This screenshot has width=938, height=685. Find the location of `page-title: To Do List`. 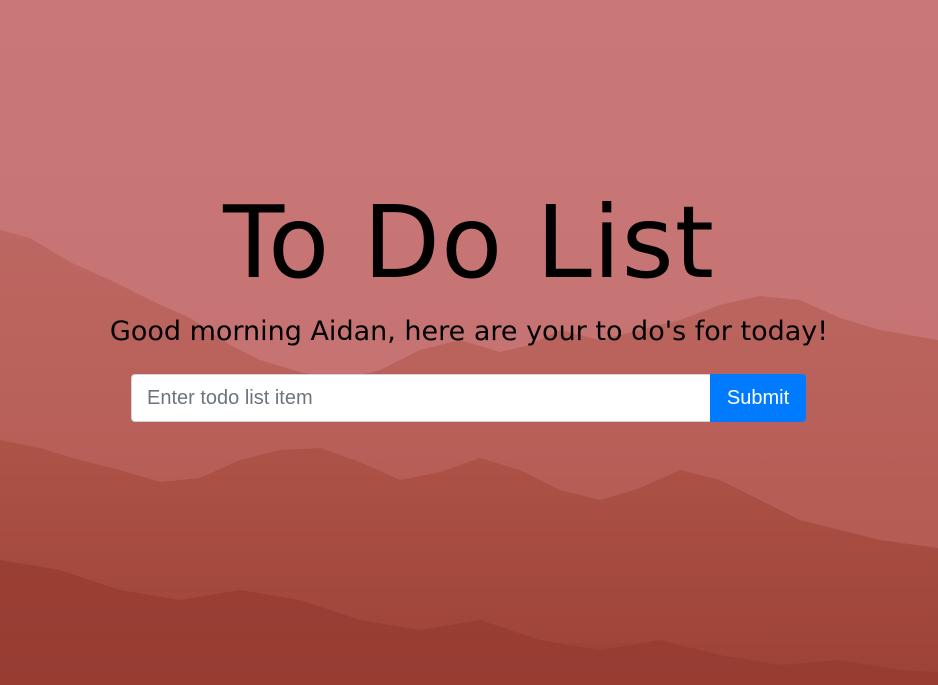

page-title: To Do List is located at coordinates (469, 242).